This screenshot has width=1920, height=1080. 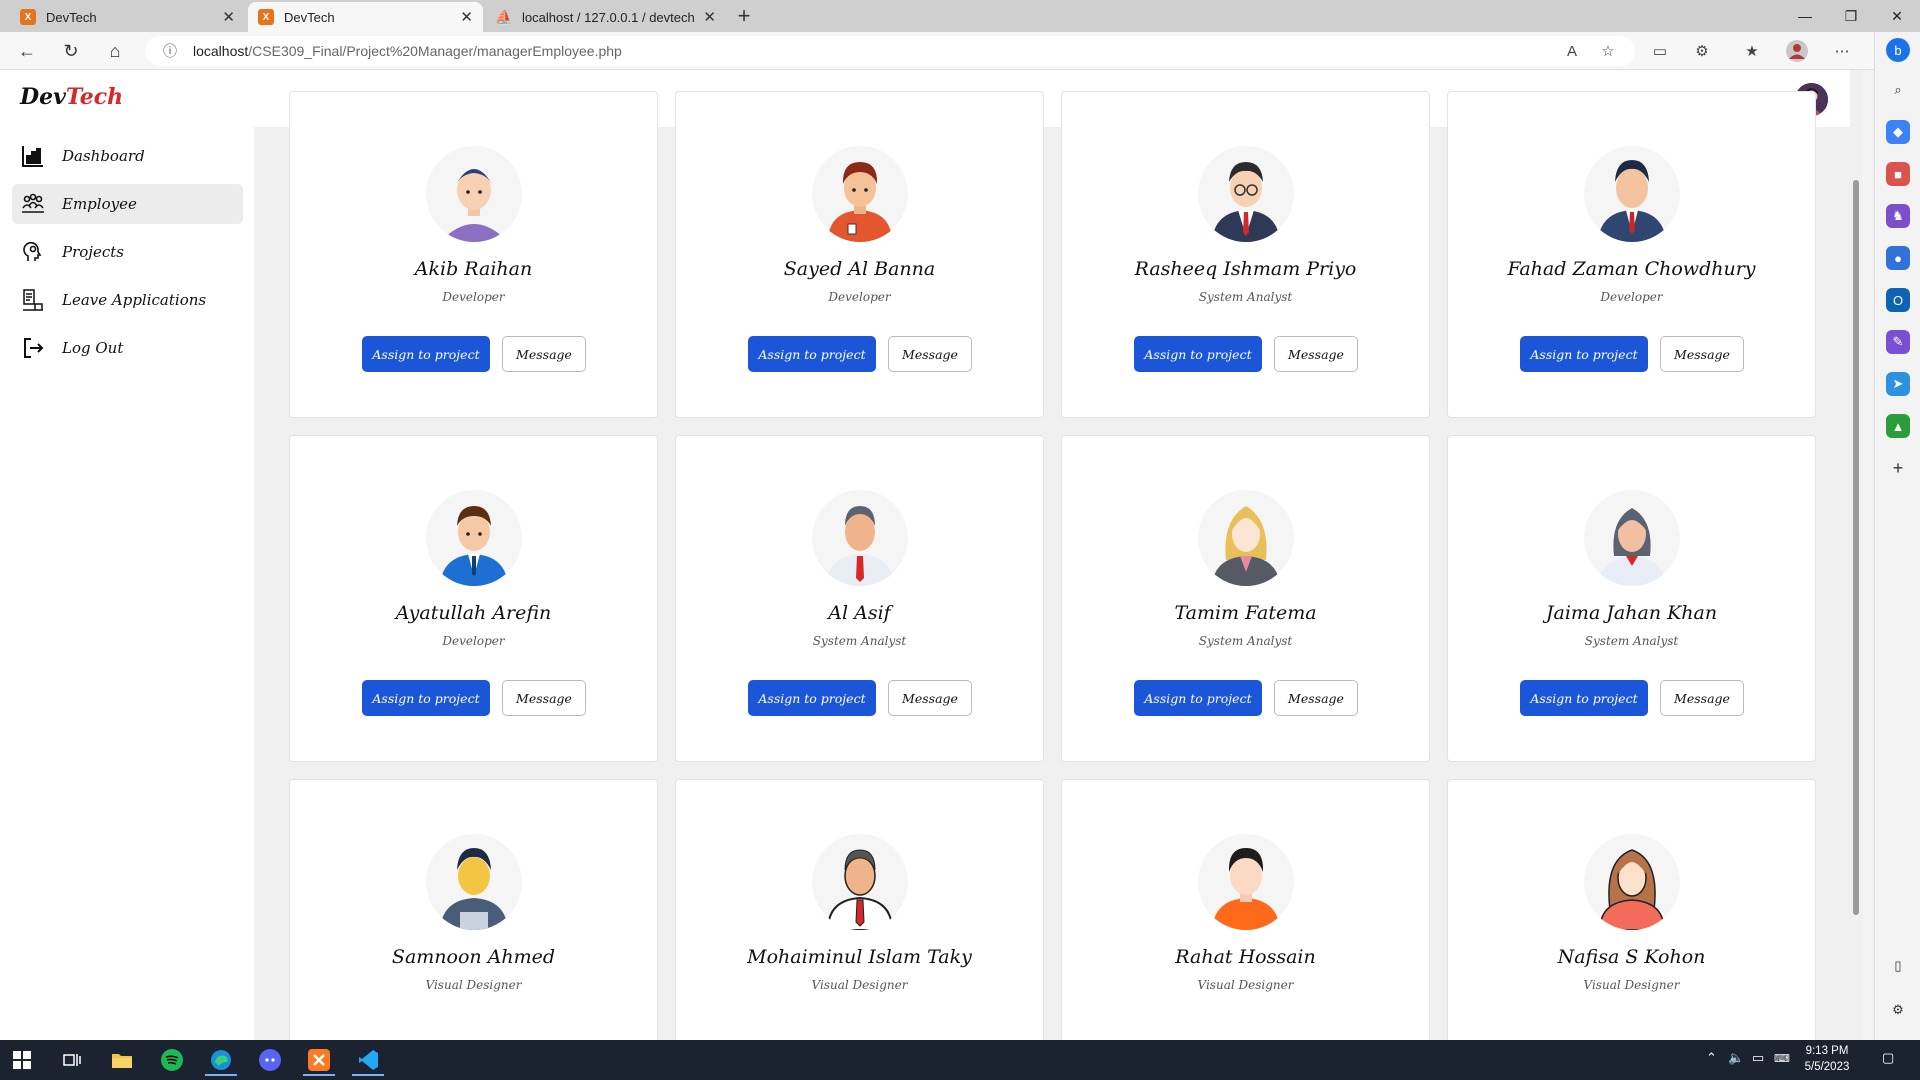 What do you see at coordinates (504, 16) in the screenshot?
I see `phpmyadmin-favicon-icon: ⛵` at bounding box center [504, 16].